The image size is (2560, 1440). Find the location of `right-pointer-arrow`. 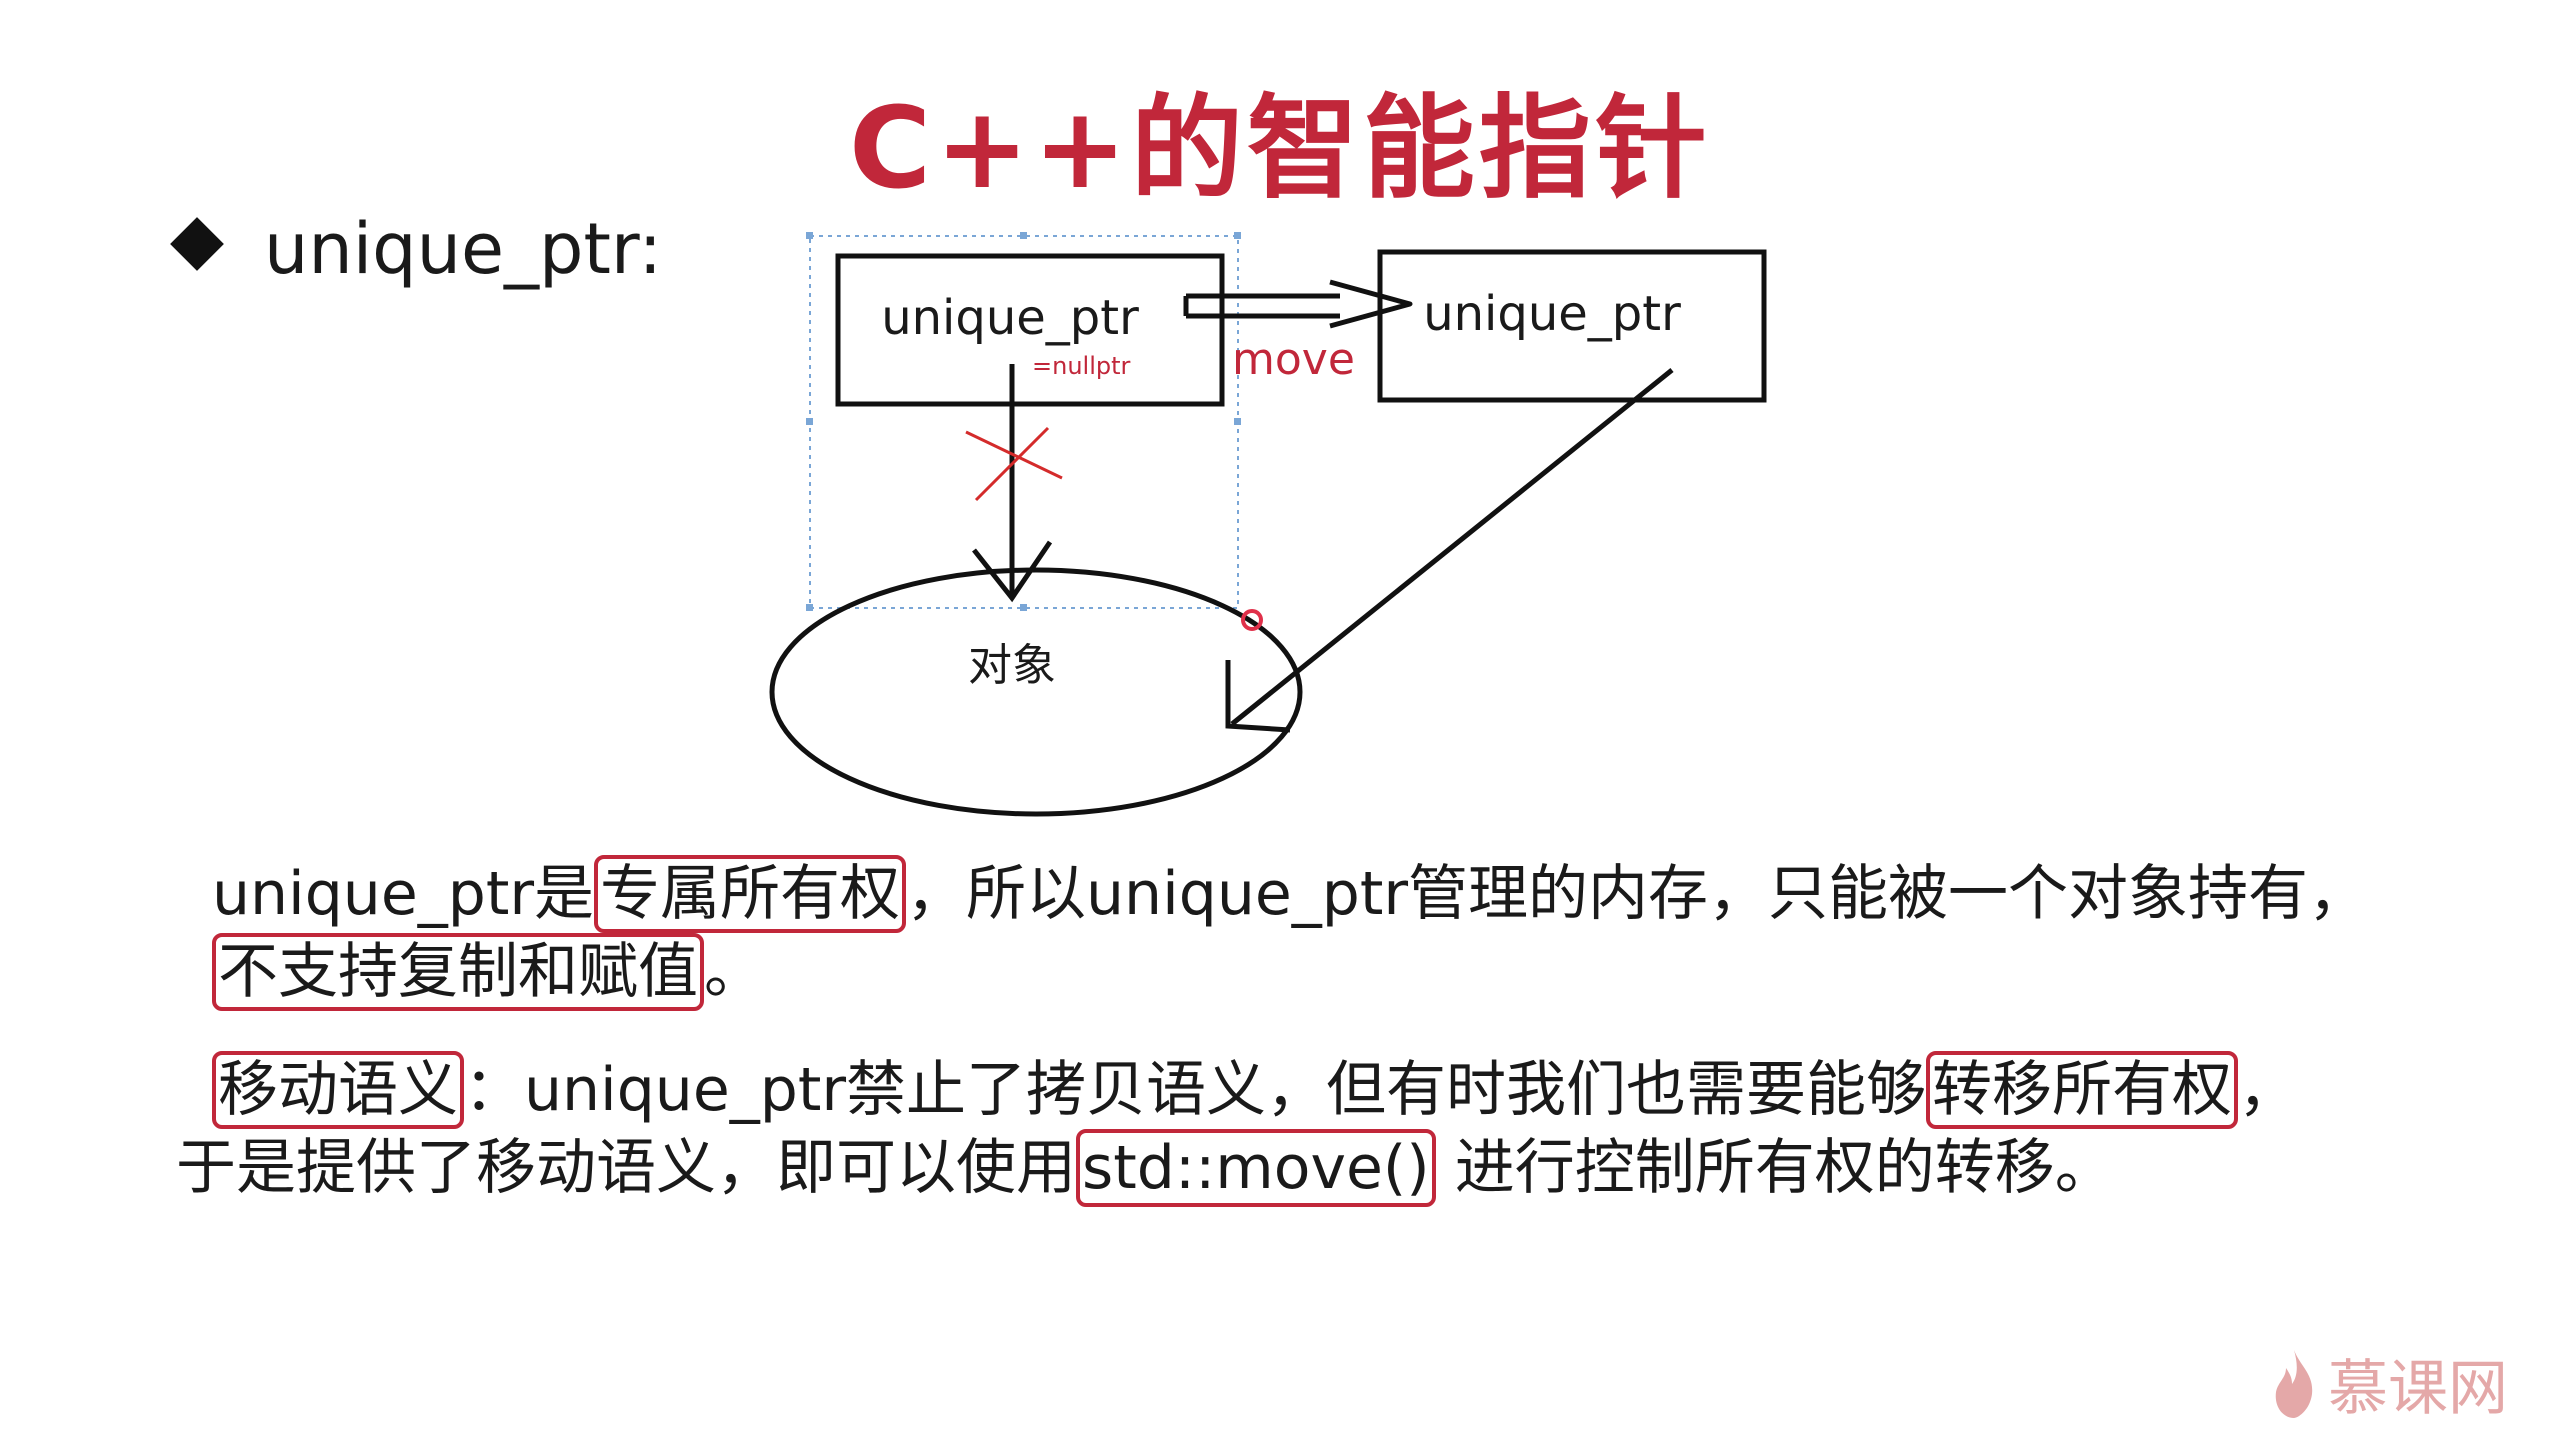

right-pointer-arrow is located at coordinates (1449, 550).